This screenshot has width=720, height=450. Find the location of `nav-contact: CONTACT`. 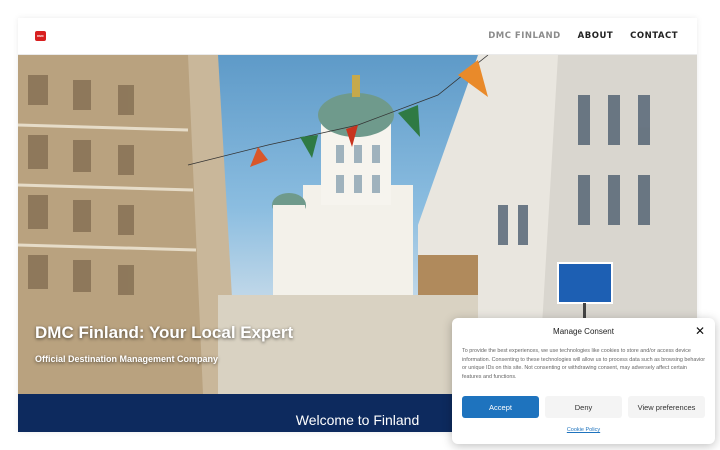

nav-contact: CONTACT is located at coordinates (654, 36).